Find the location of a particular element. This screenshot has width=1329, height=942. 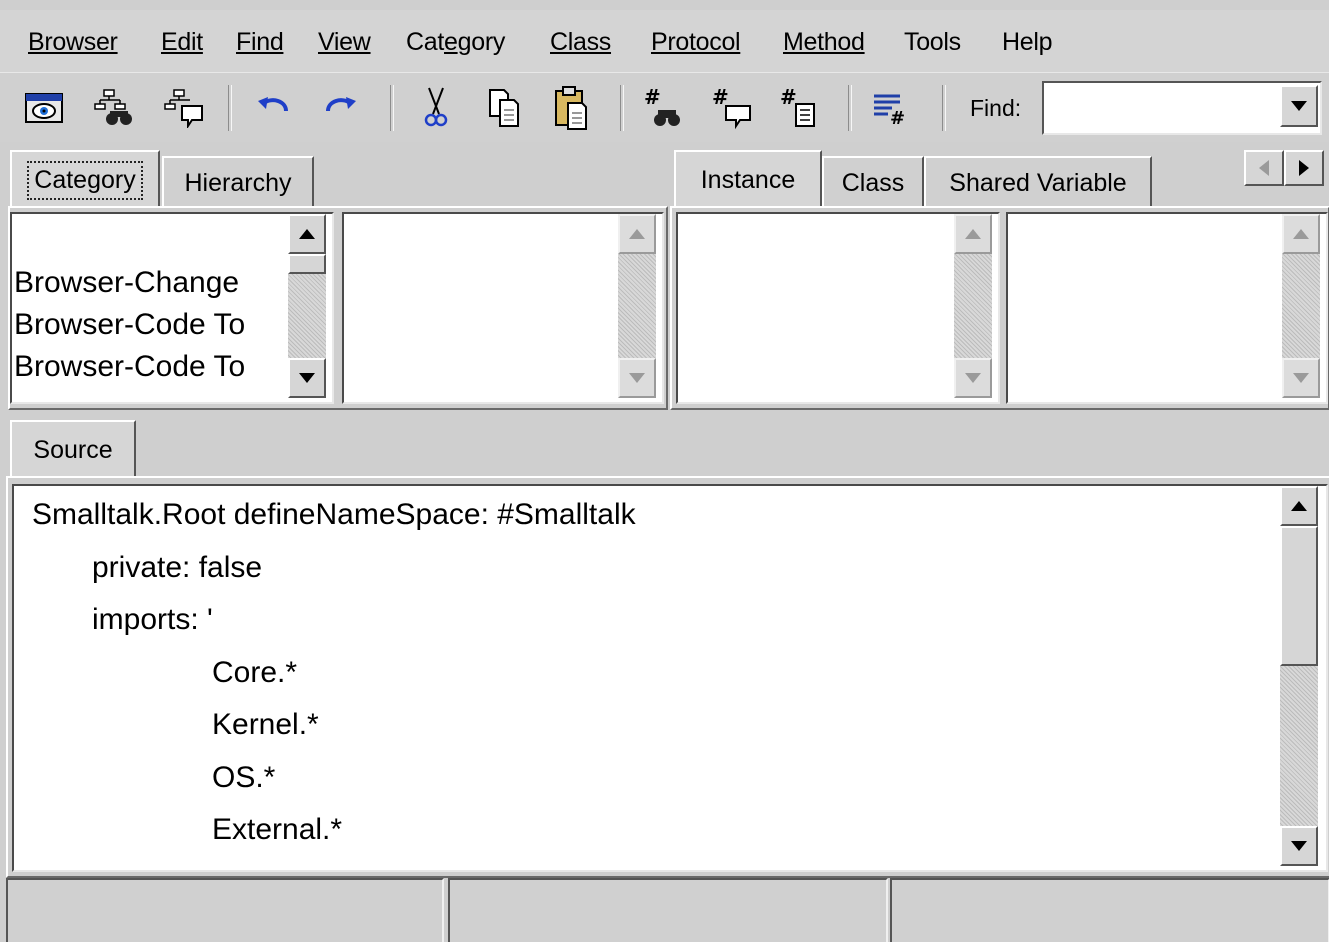

class-list is located at coordinates (503, 308).